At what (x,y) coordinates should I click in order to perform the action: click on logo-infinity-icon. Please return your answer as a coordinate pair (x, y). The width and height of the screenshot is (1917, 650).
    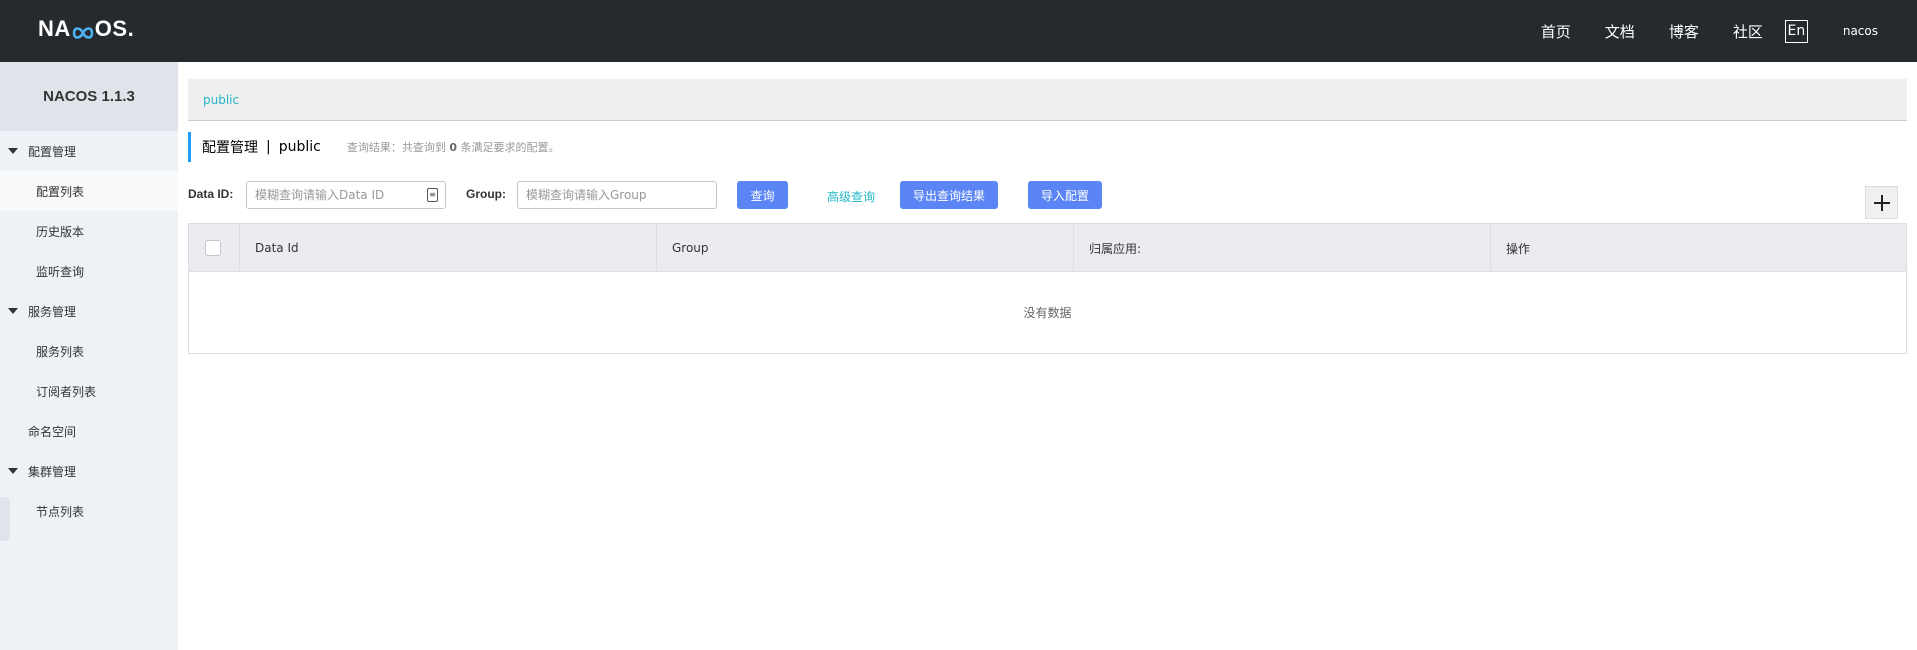
    Looking at the image, I should click on (83, 30).